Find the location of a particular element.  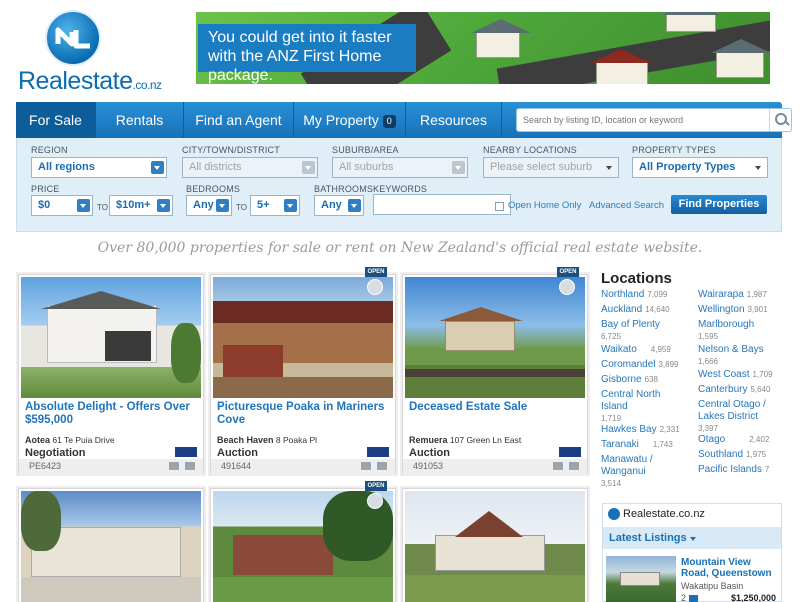

listing-title: Picturesque Poaka in Mariners Cove is located at coordinates (303, 414).